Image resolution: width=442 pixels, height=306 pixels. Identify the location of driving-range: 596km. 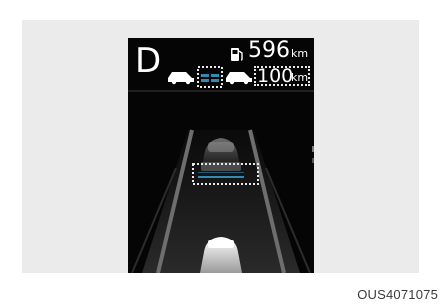
(278, 51).